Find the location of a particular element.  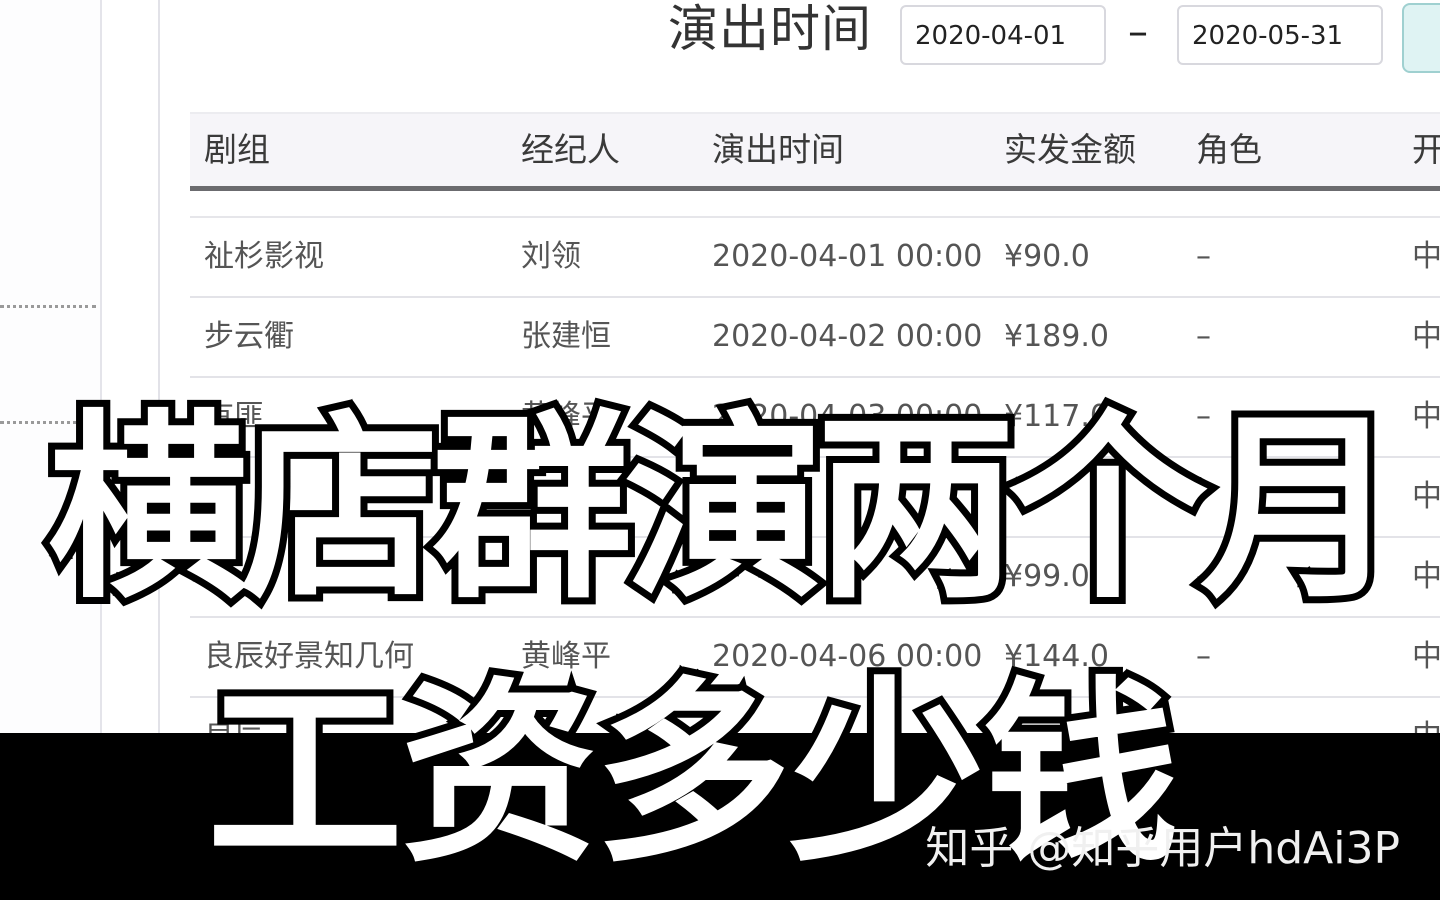

time-cell: 2020-04-02 00:00 is located at coordinates (847, 336).